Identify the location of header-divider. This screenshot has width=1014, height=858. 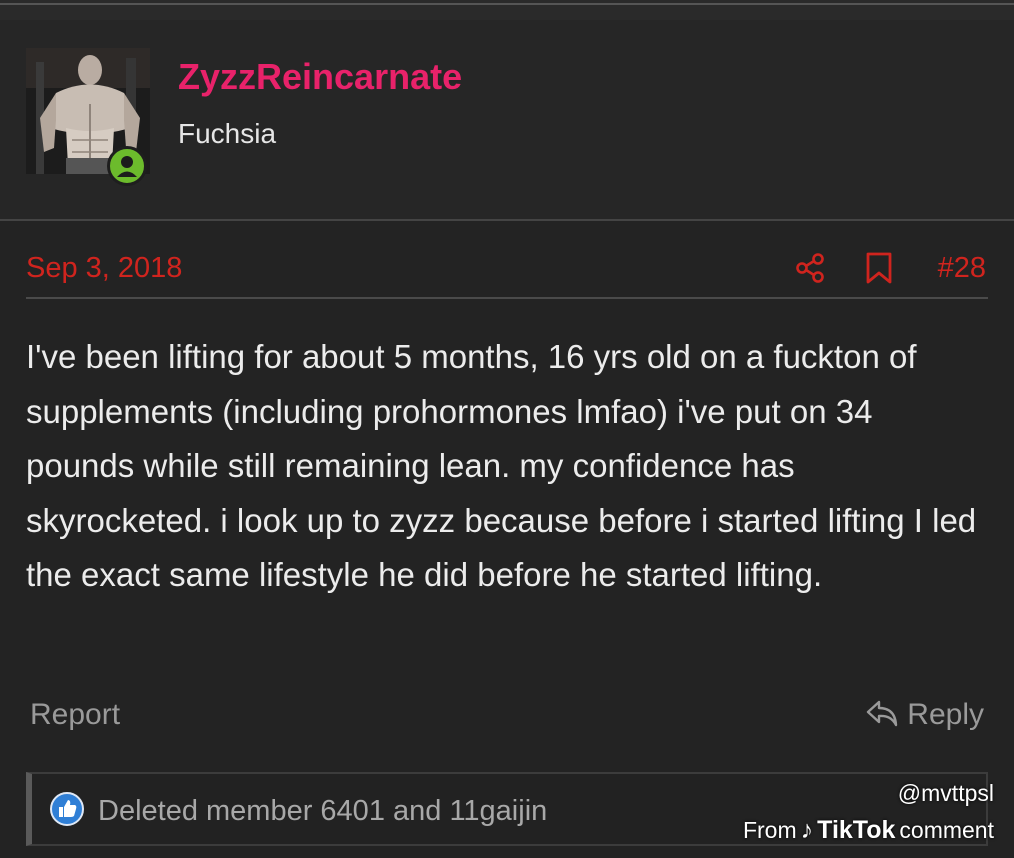
(507, 220).